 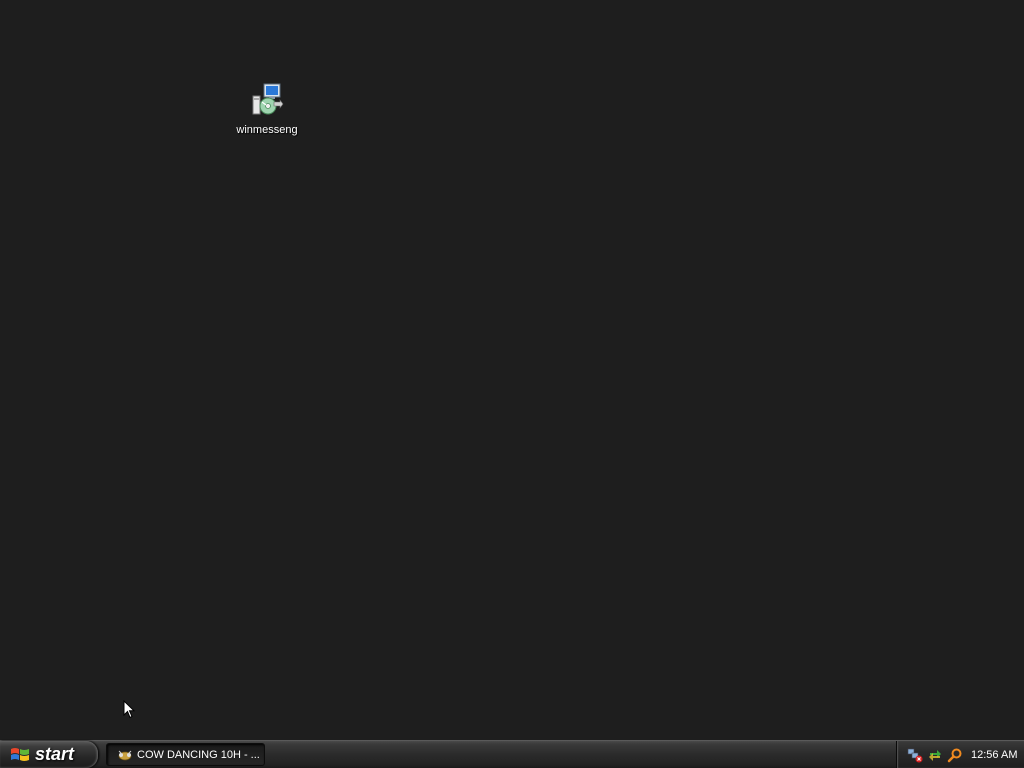 What do you see at coordinates (20, 754) in the screenshot?
I see `windows-logo-icon` at bounding box center [20, 754].